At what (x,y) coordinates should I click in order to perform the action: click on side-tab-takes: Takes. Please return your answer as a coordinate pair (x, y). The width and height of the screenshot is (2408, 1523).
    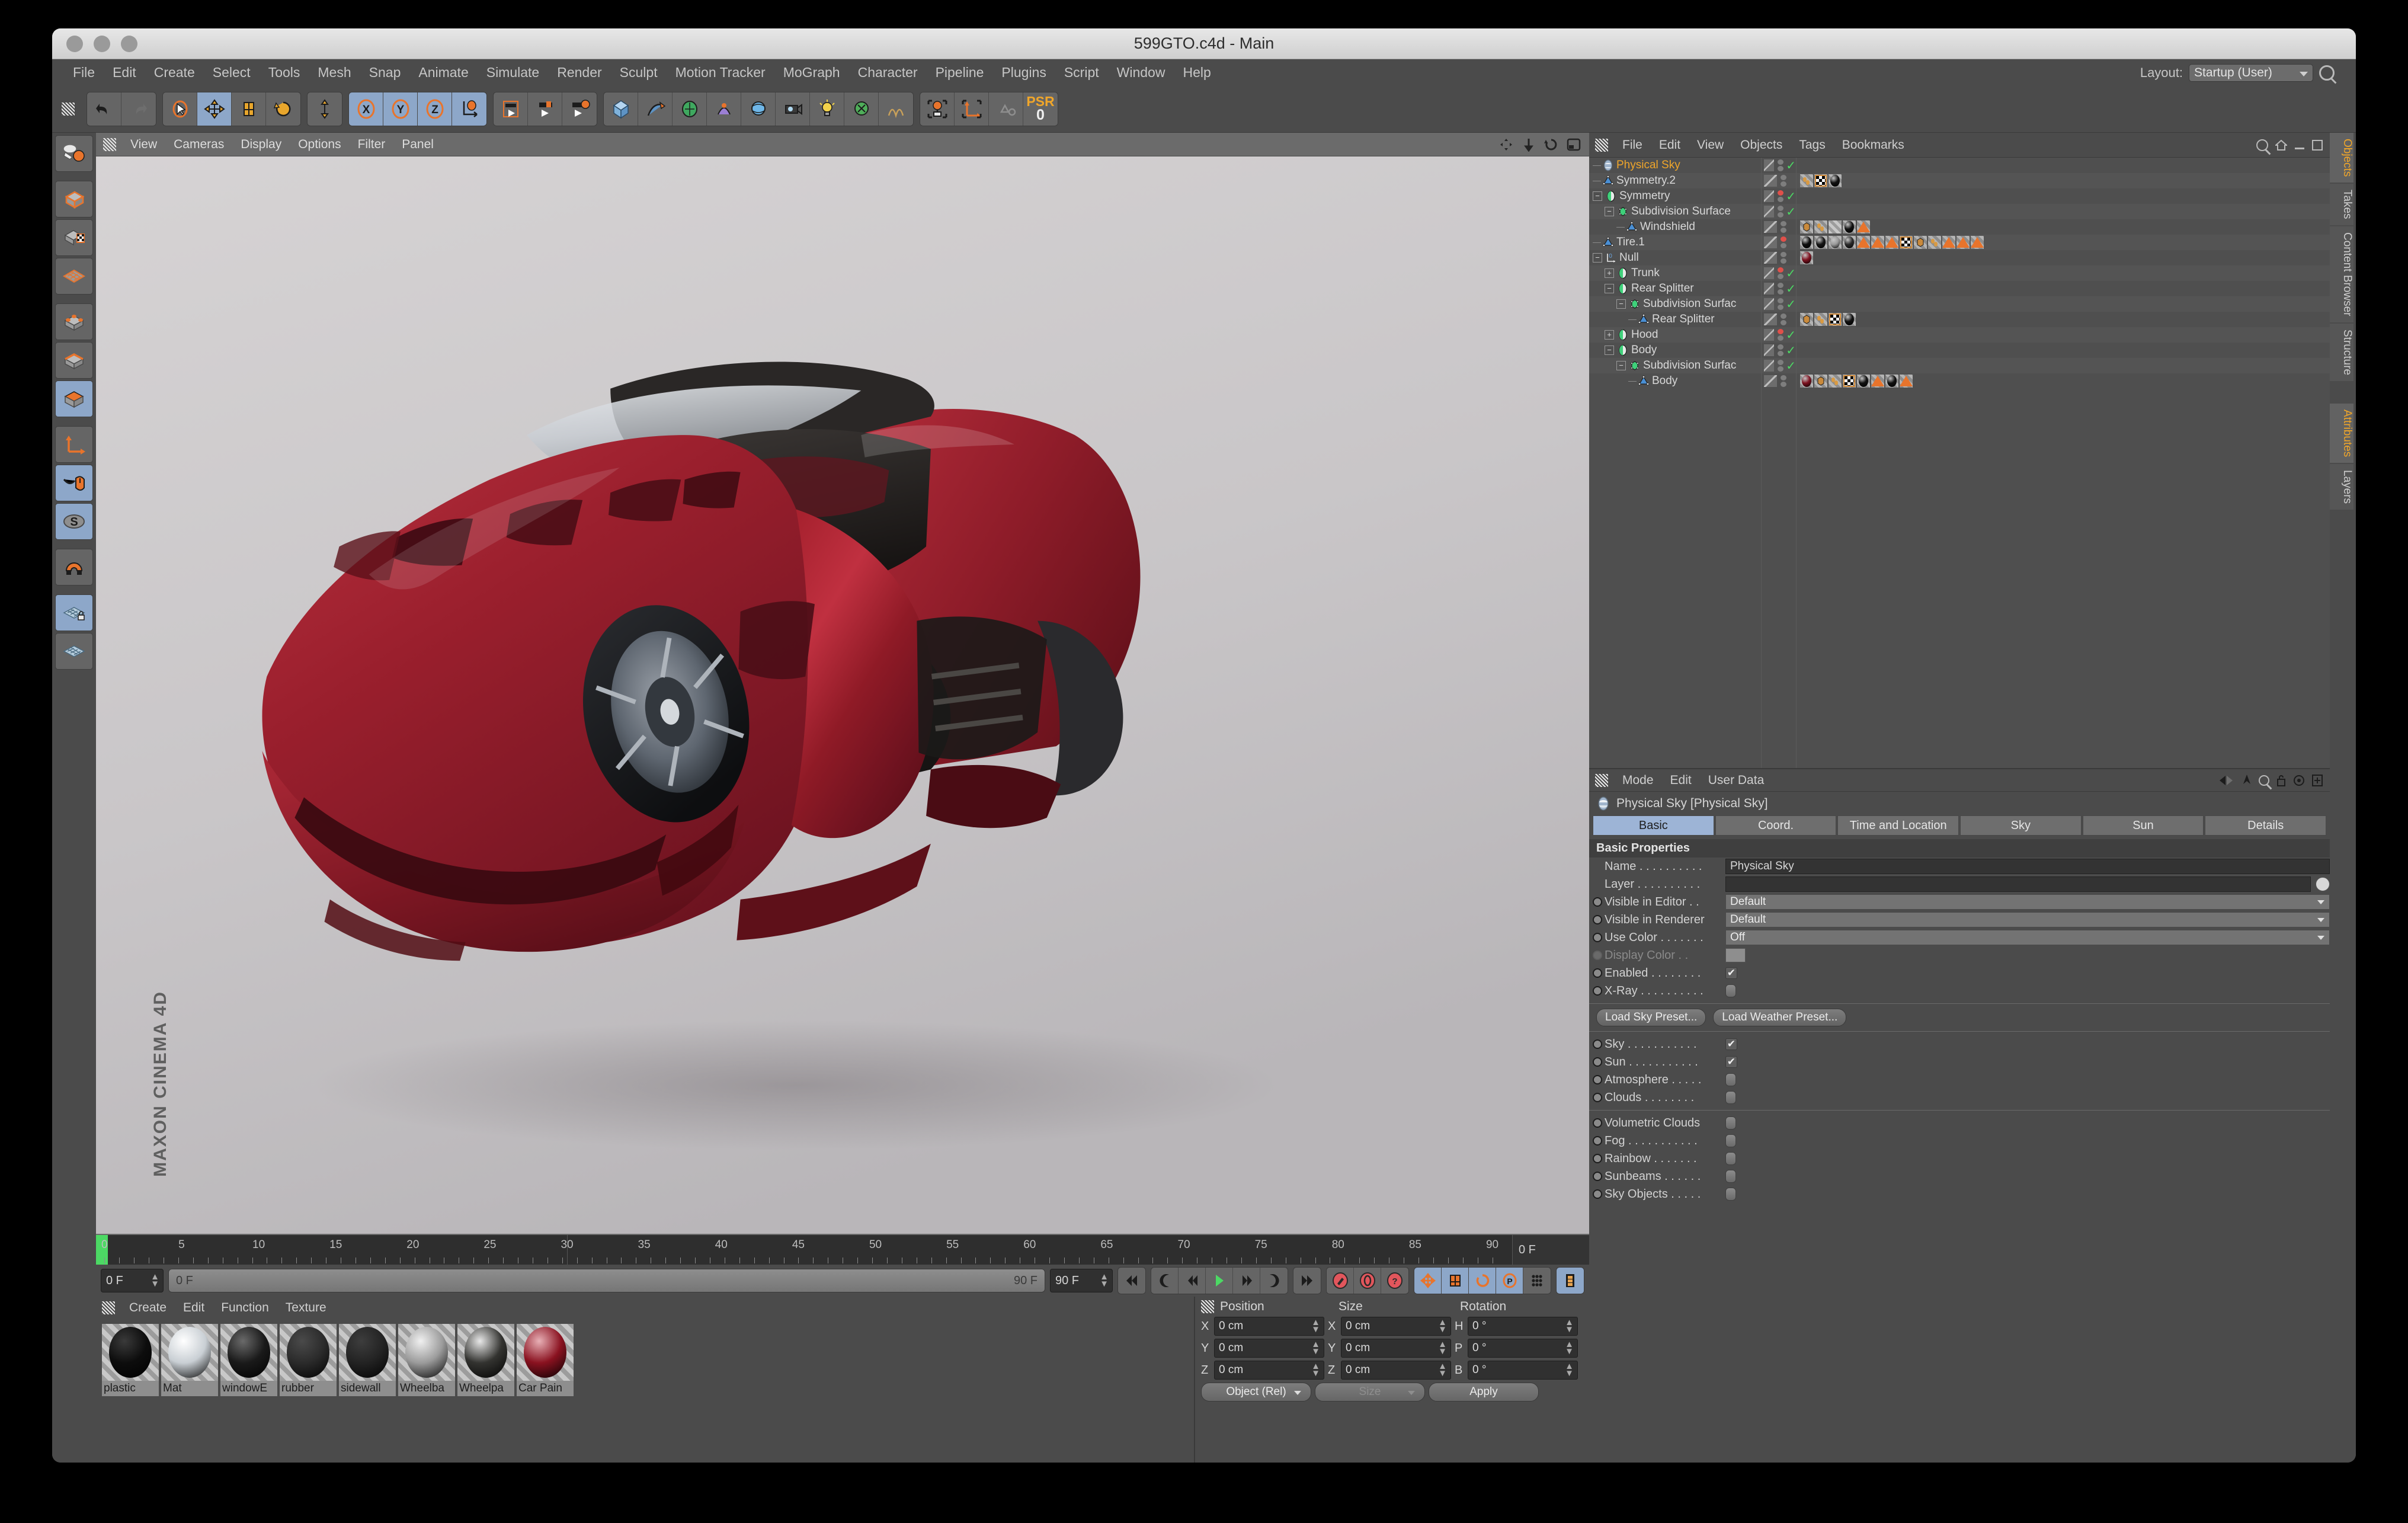
    Looking at the image, I should click on (2341, 205).